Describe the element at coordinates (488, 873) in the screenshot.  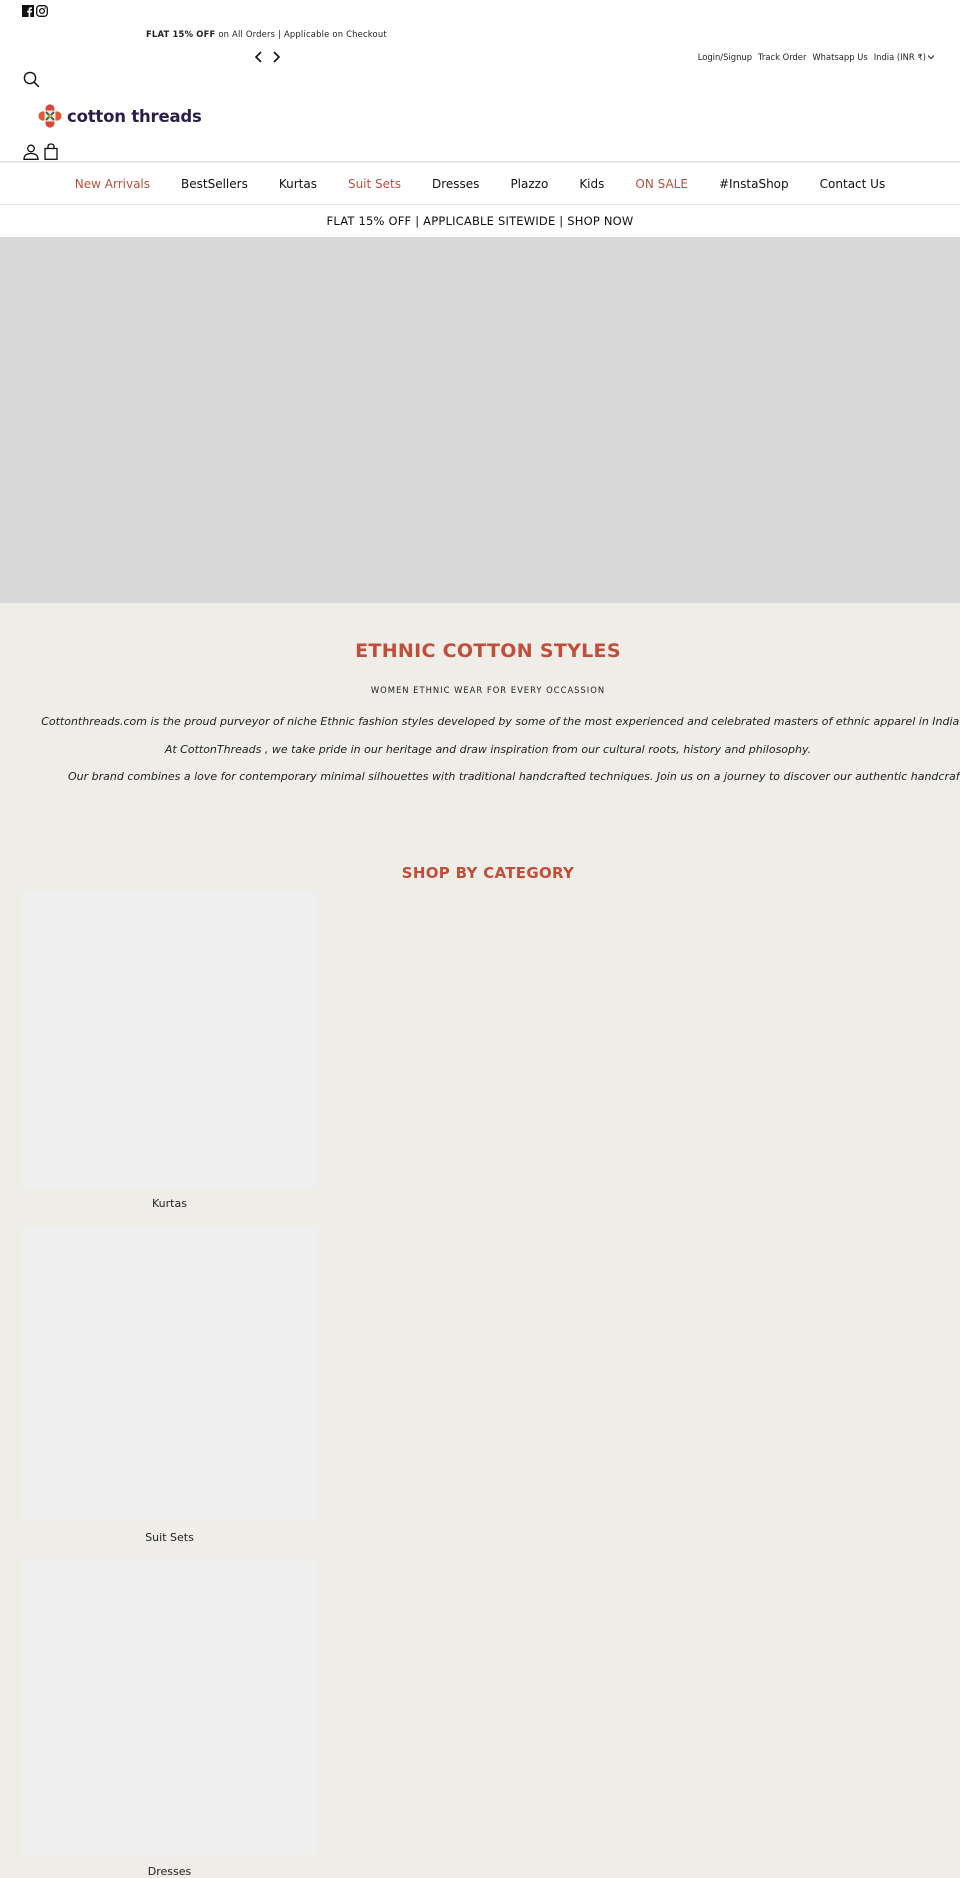
I see `shop-by-category-title: SHOP BY CATEGORY` at that location.